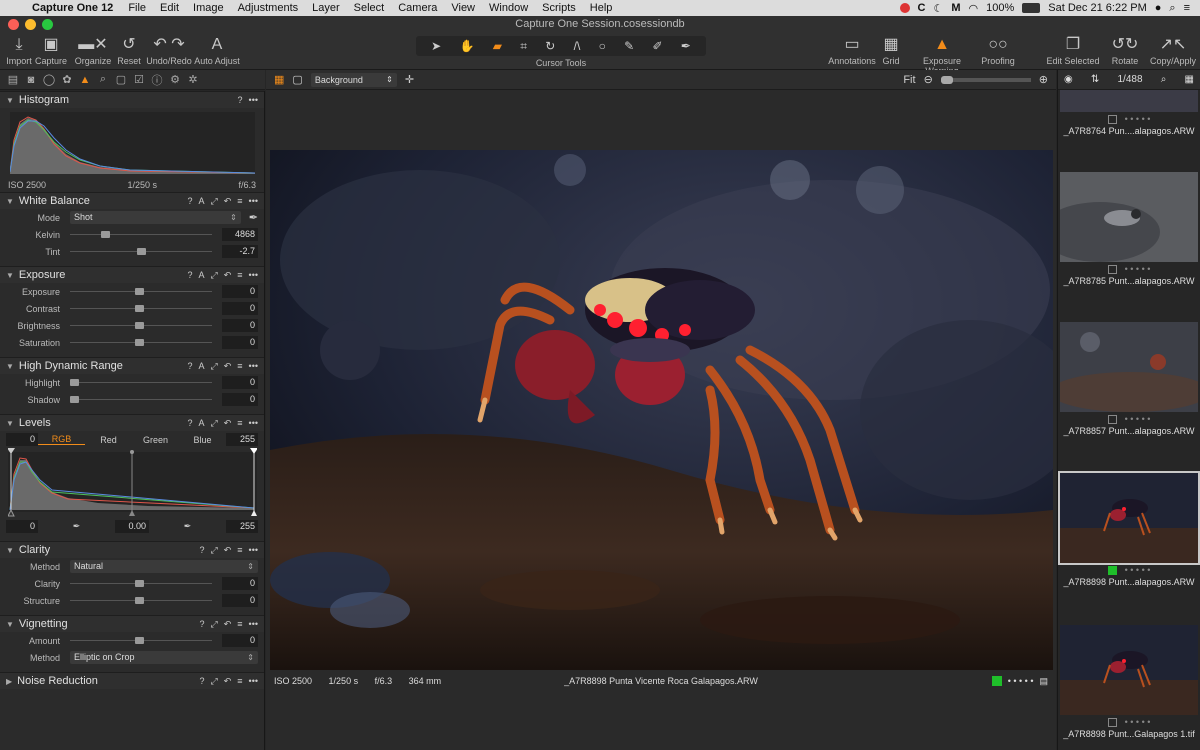 This screenshot has height=750, width=1200. What do you see at coordinates (132, 274) in the screenshot?
I see `exposure-header: ▼ Exposure? A ⤢ ↶ ≡ •••` at bounding box center [132, 274].